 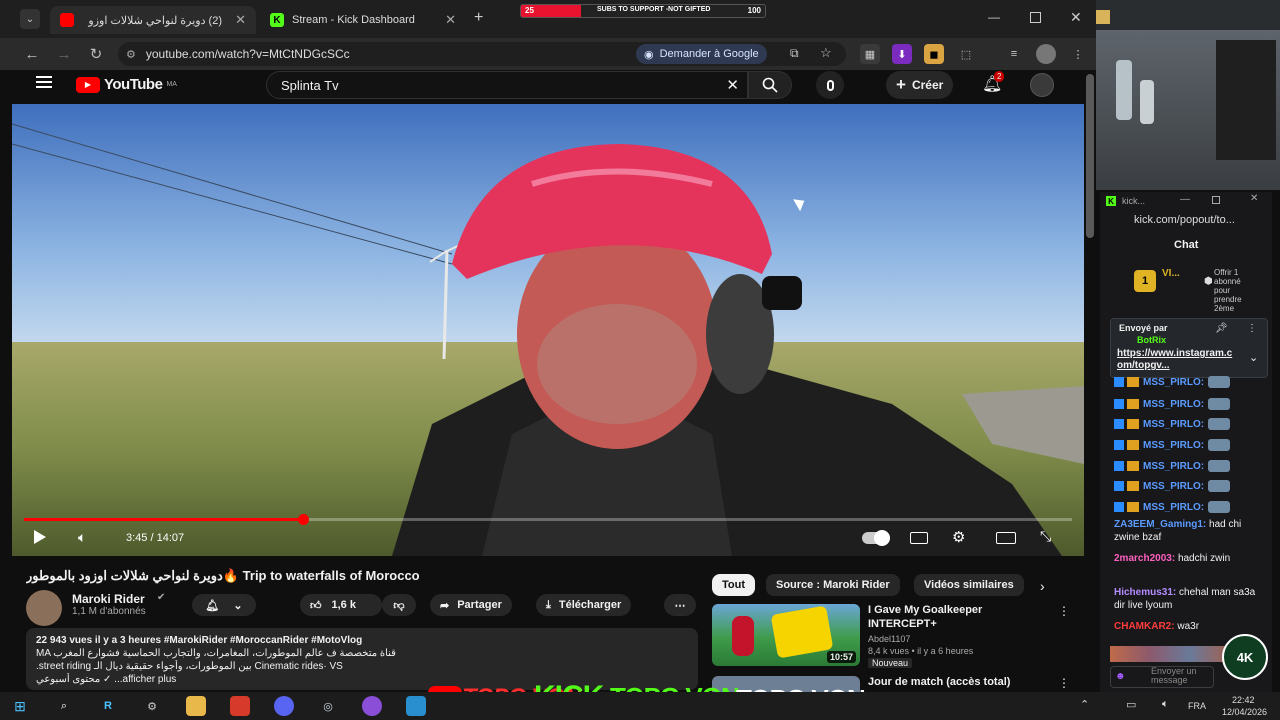 What do you see at coordinates (1234, 290) in the screenshot?
I see `gift-sub-button: ⬢ Offrir 1 abonné pour prendre 2ème` at bounding box center [1234, 290].